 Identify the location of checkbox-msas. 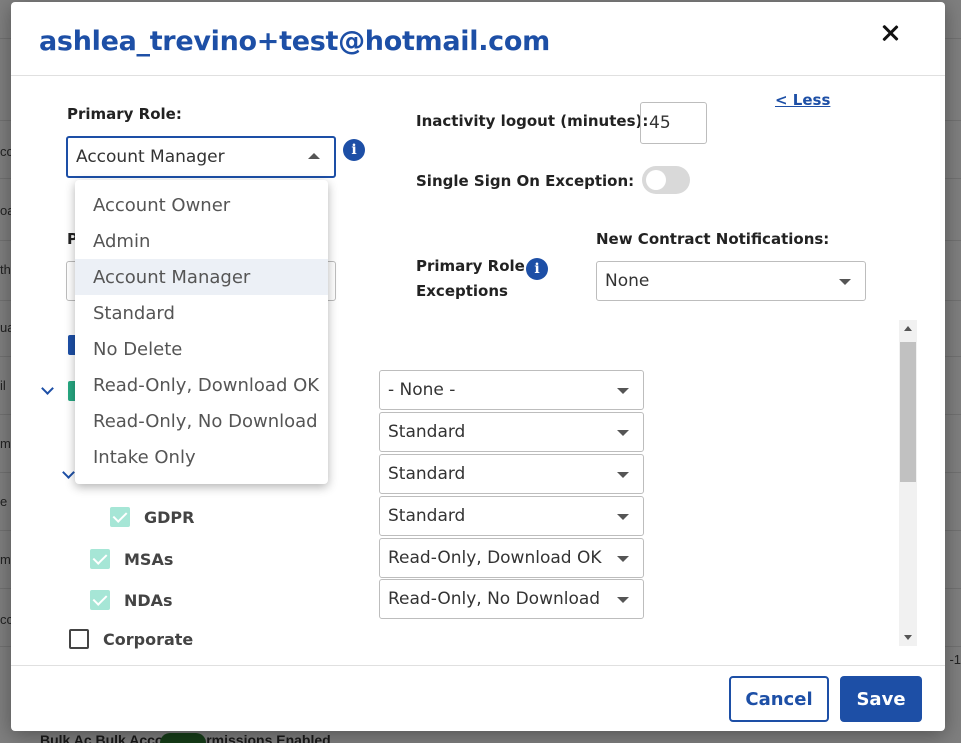
(100, 559).